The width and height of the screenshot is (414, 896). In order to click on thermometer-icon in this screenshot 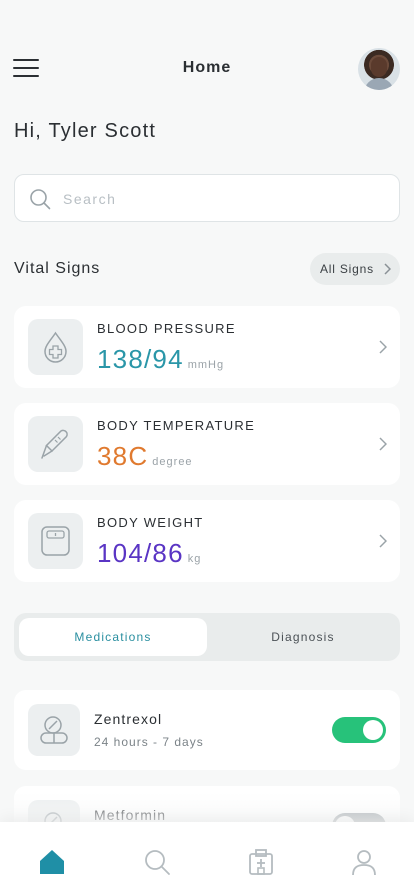, I will do `click(55, 444)`.